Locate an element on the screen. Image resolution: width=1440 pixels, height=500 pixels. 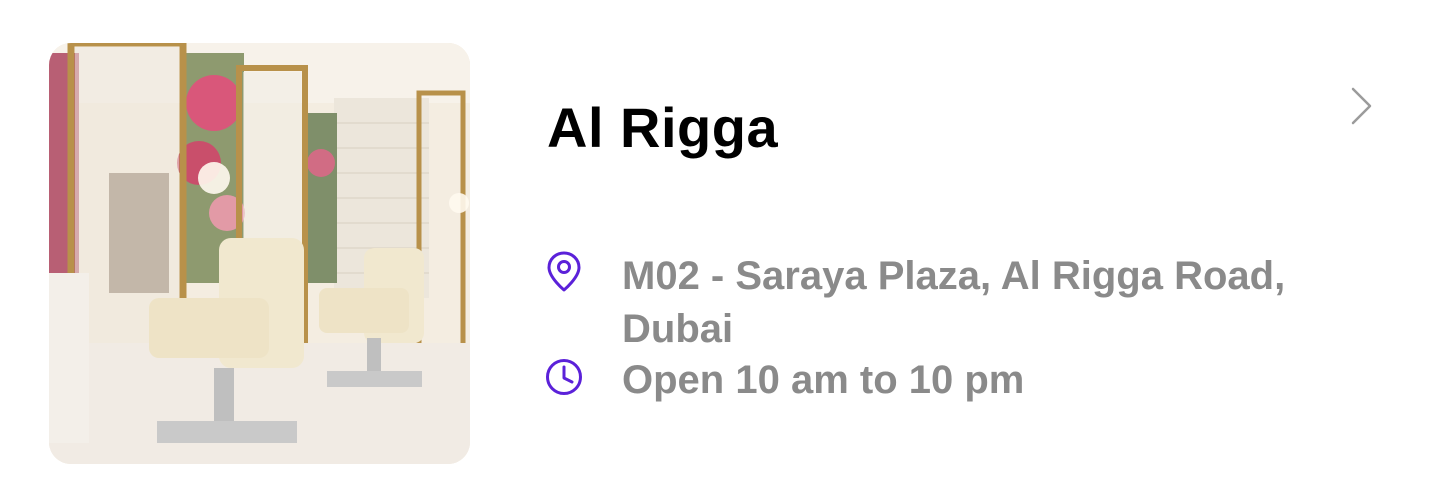
hours-row: Open 10 am to 10 pm is located at coordinates (942, 381).